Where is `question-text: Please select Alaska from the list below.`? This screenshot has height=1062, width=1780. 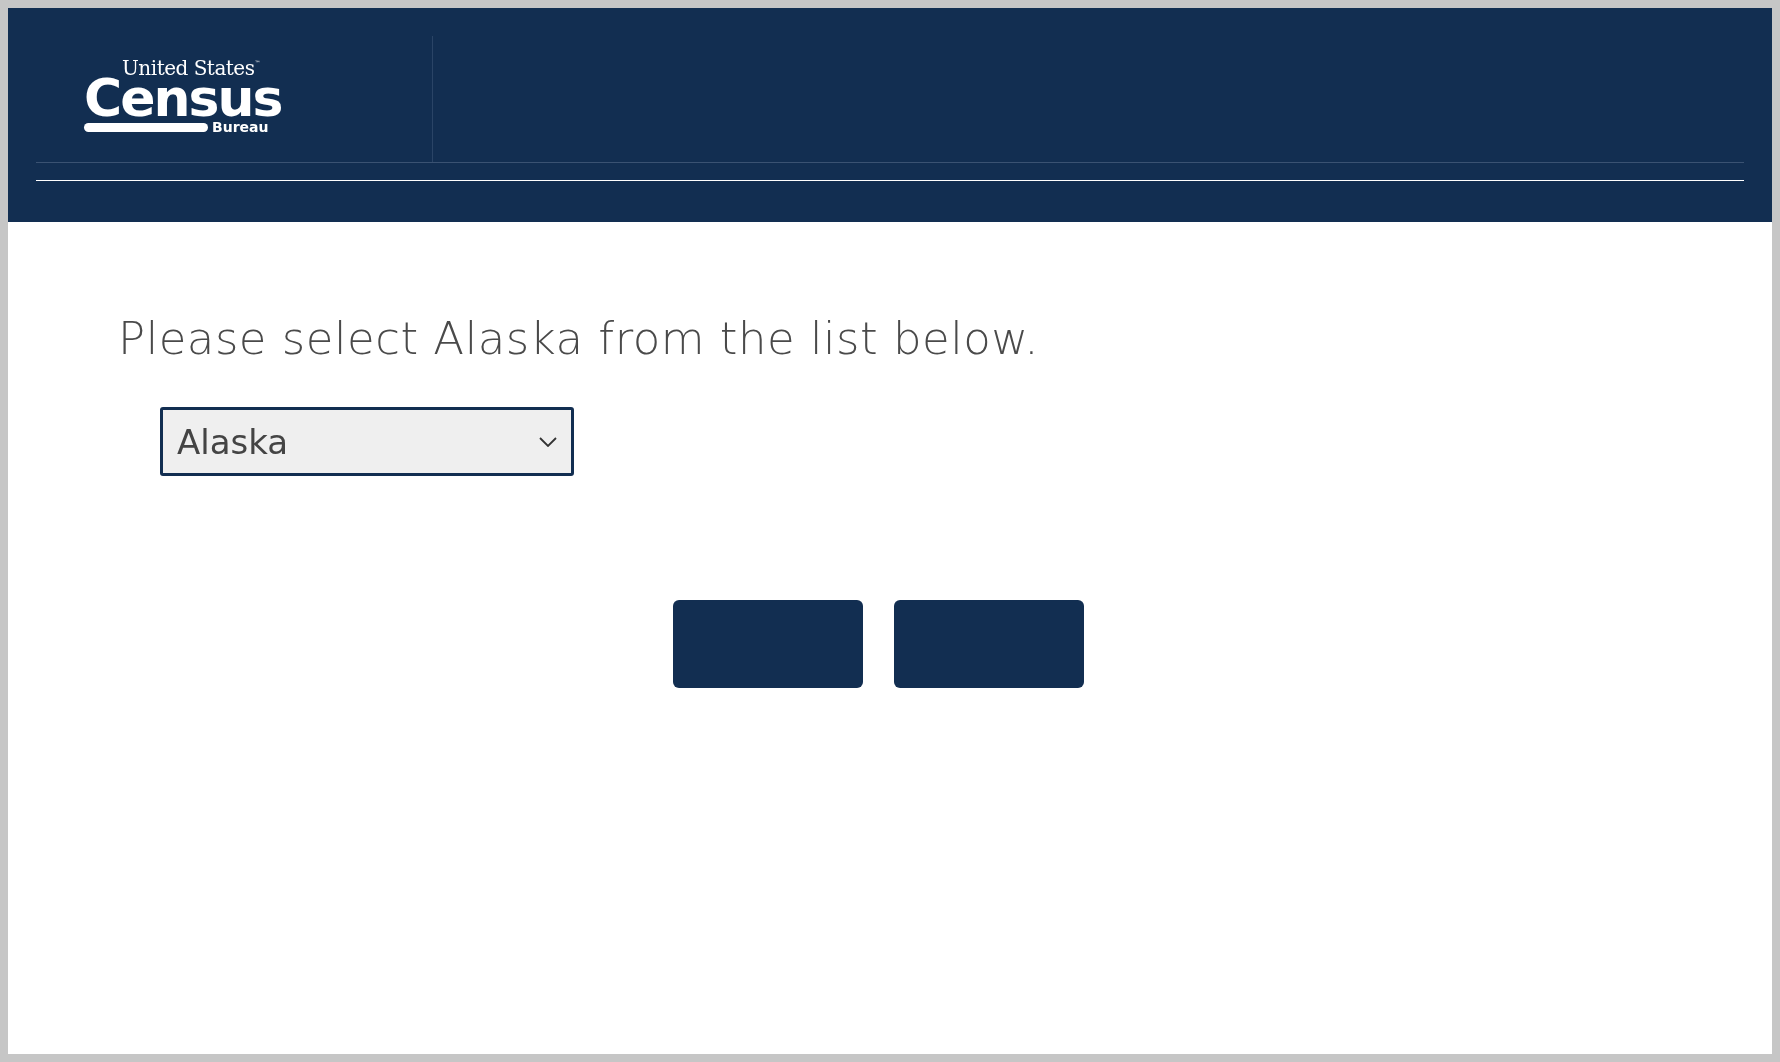
question-text: Please select Alaska from the list below. is located at coordinates (579, 338).